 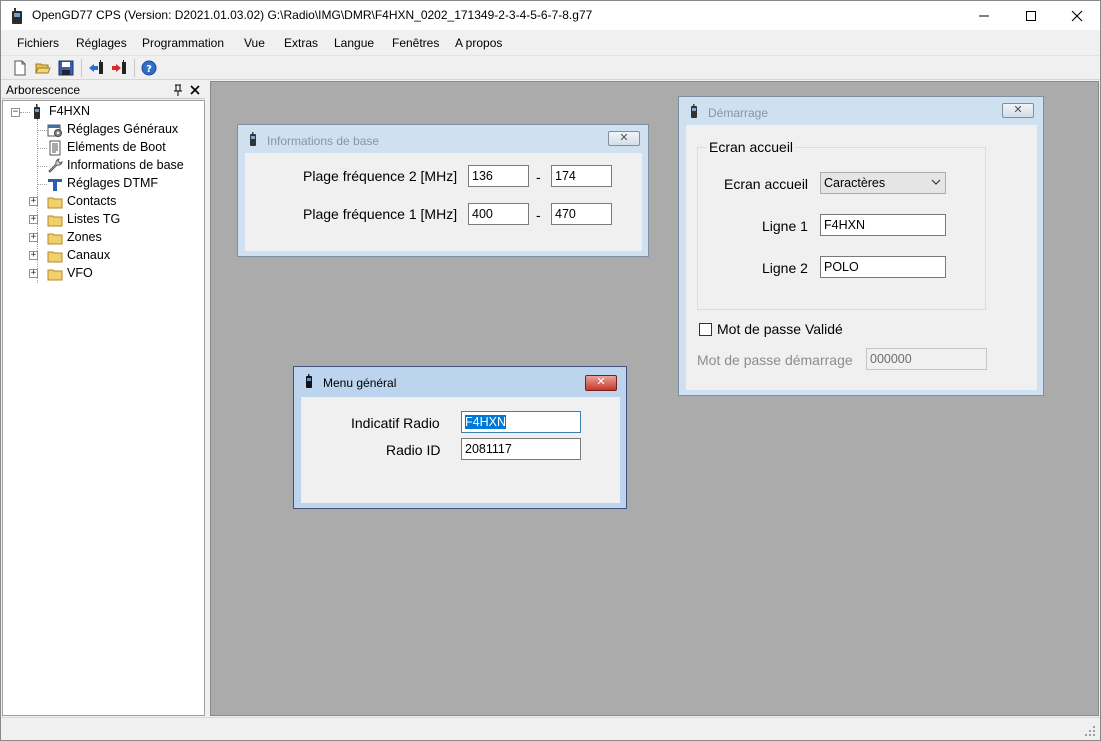 I want to click on line1-input: F4HXN, so click(x=883, y=225).